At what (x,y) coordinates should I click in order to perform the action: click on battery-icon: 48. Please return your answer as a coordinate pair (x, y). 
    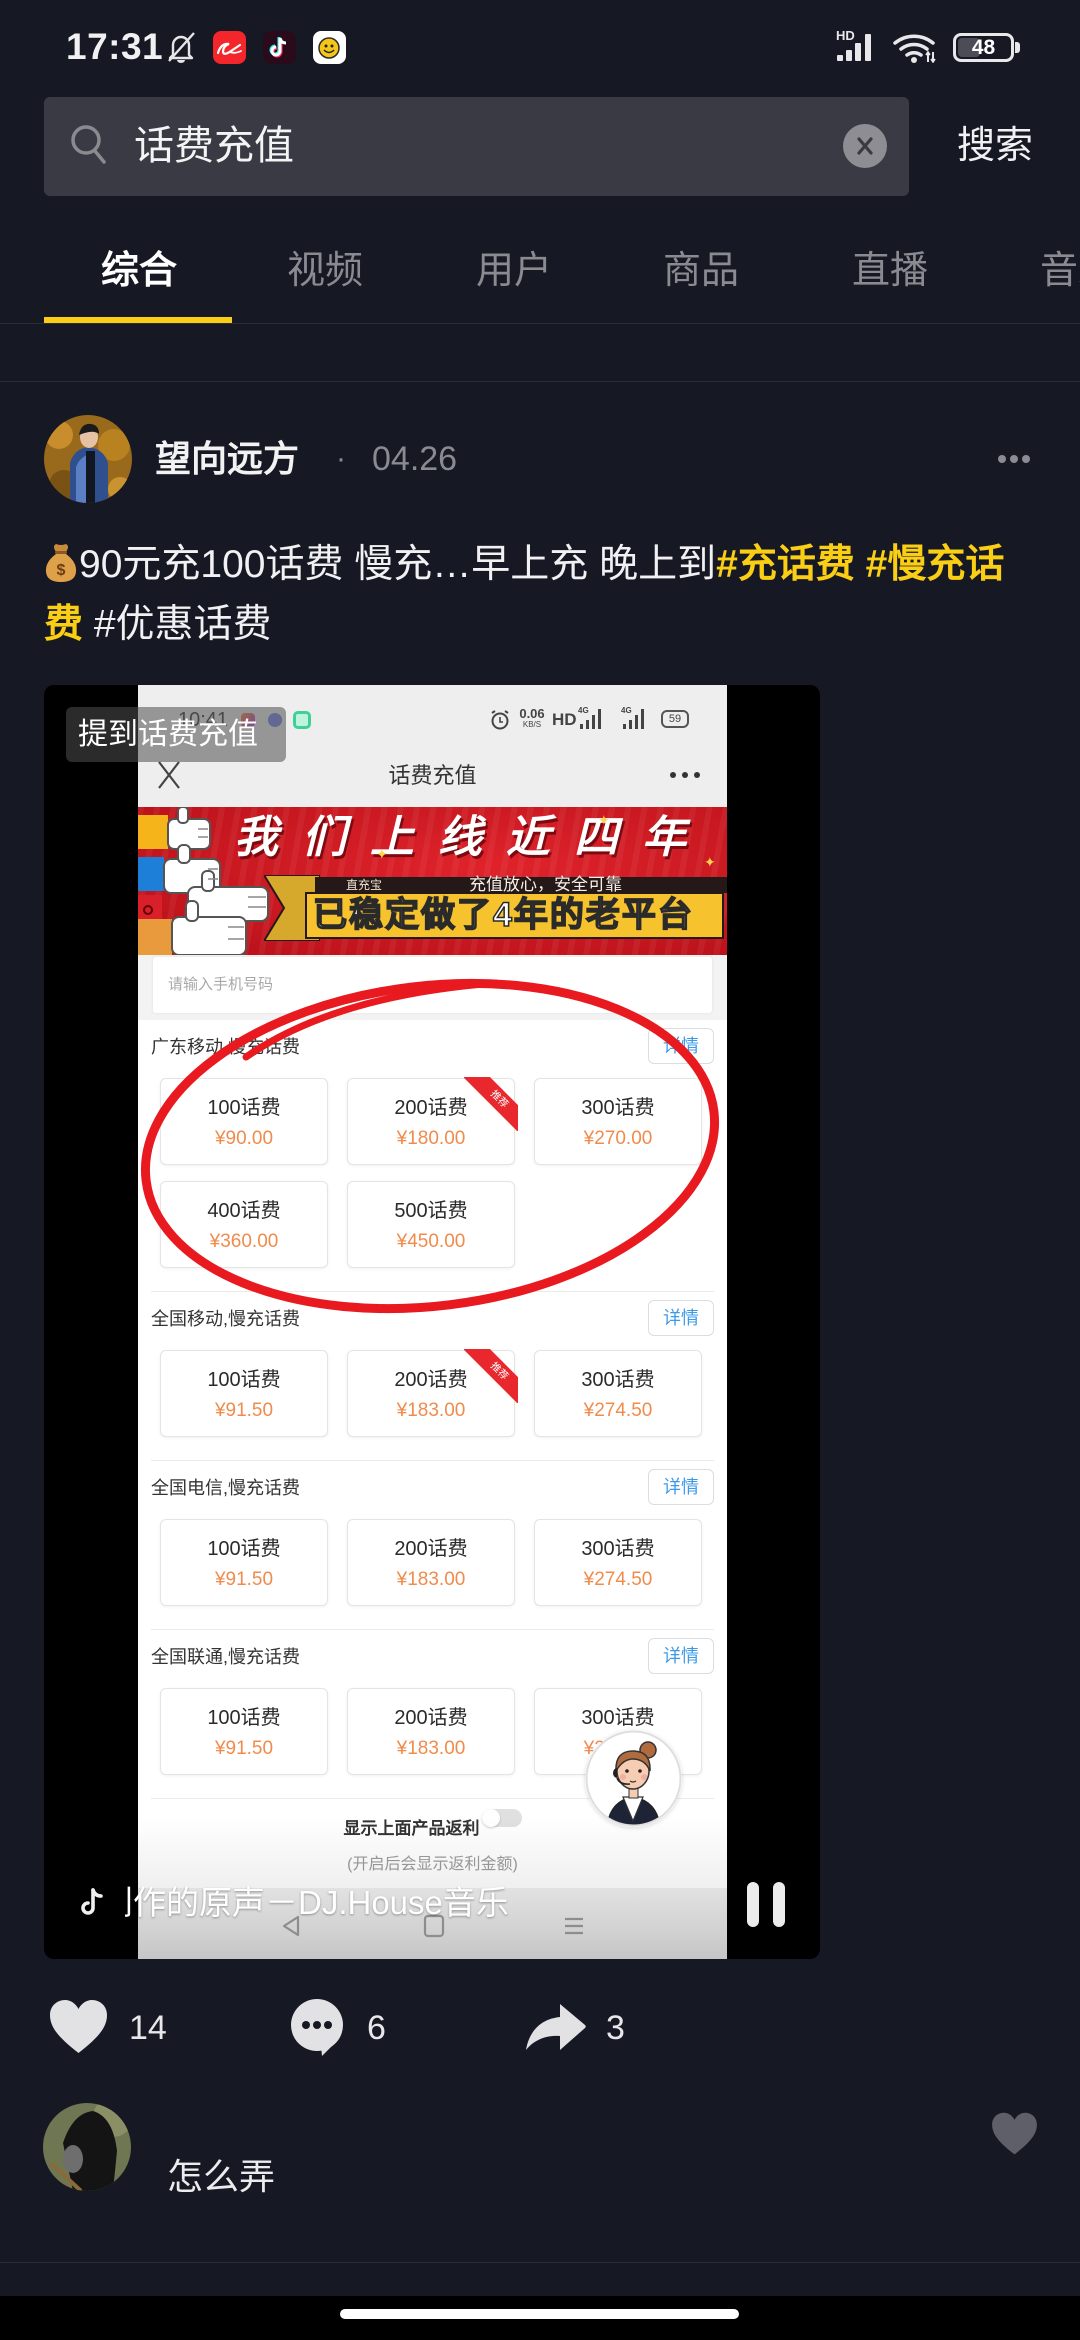
    Looking at the image, I should click on (983, 47).